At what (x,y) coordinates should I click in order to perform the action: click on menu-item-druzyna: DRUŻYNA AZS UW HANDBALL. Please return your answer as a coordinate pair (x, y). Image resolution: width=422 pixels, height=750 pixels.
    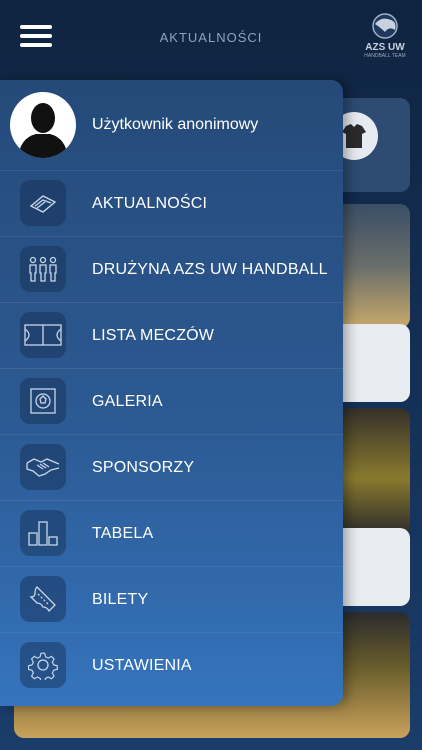
    Looking at the image, I should click on (171, 269).